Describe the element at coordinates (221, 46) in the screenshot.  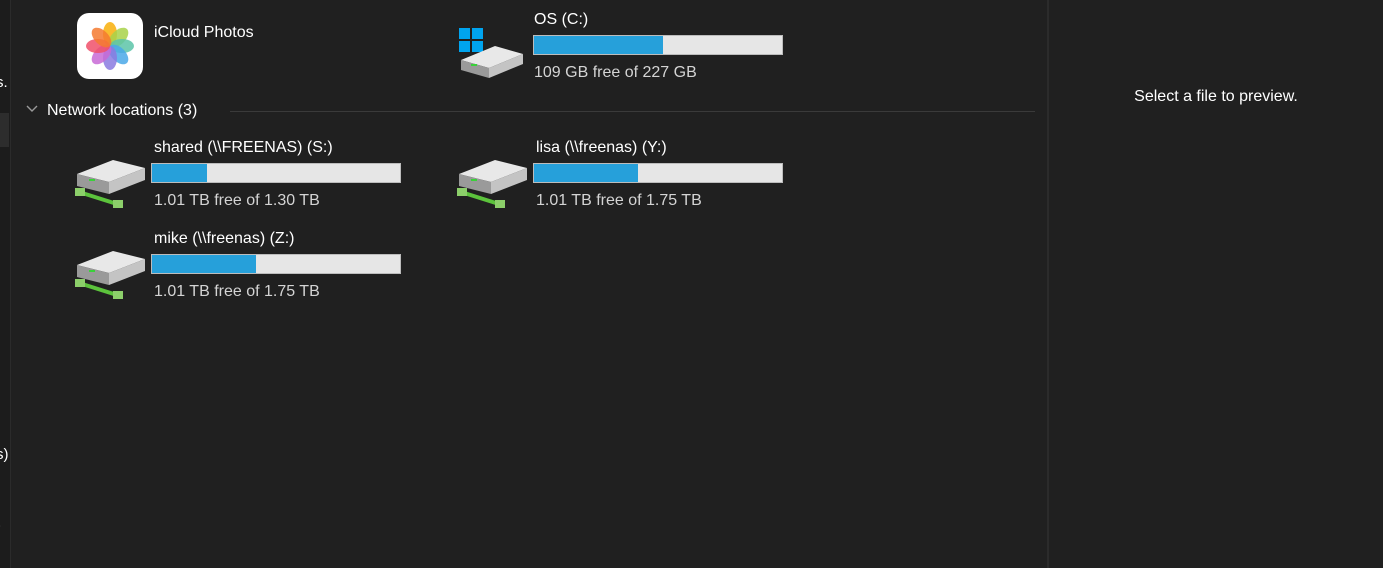
I see `icloud-photos-item: iCloud Photos` at that location.